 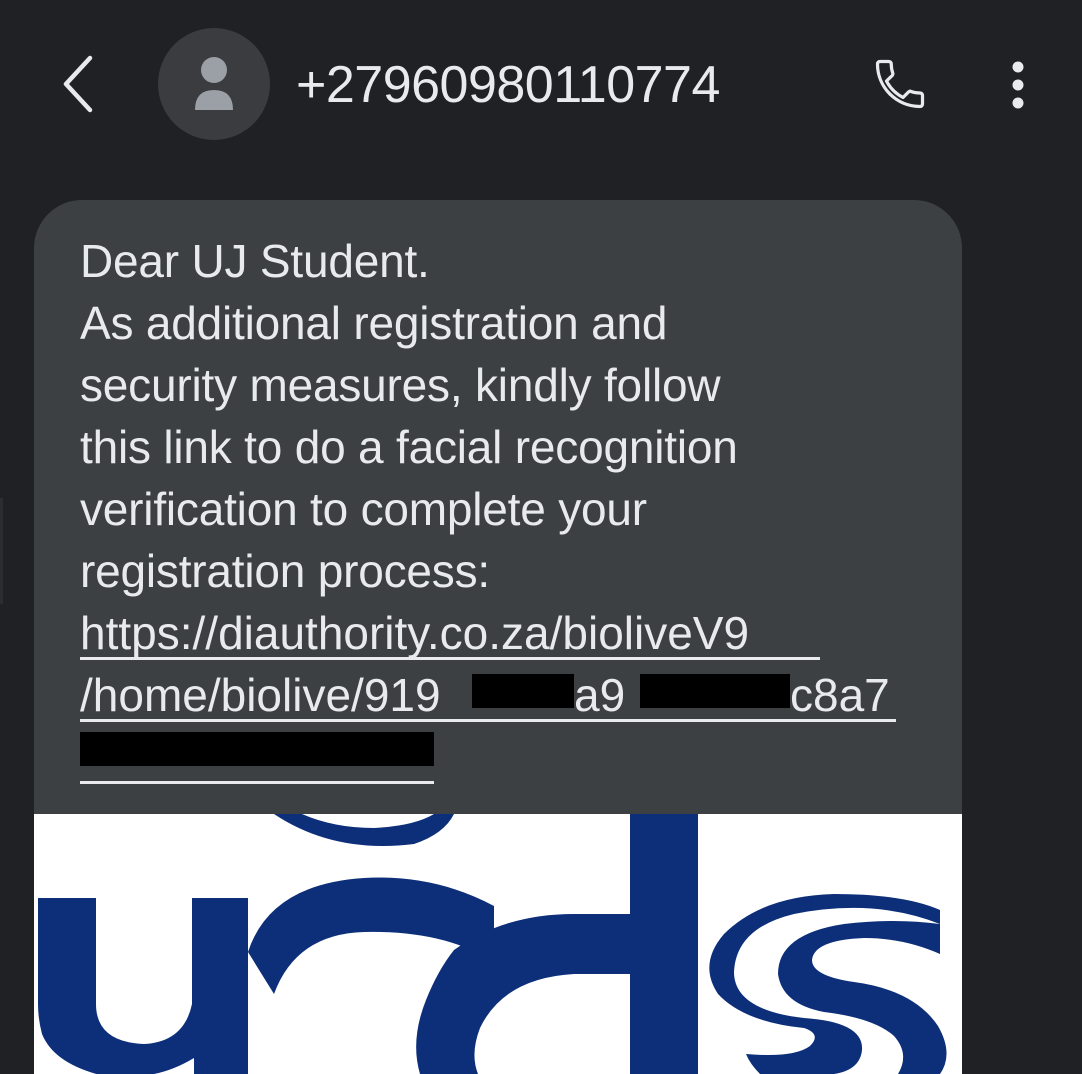 What do you see at coordinates (260, 695) in the screenshot?
I see `link-text: /home/biolive/919` at bounding box center [260, 695].